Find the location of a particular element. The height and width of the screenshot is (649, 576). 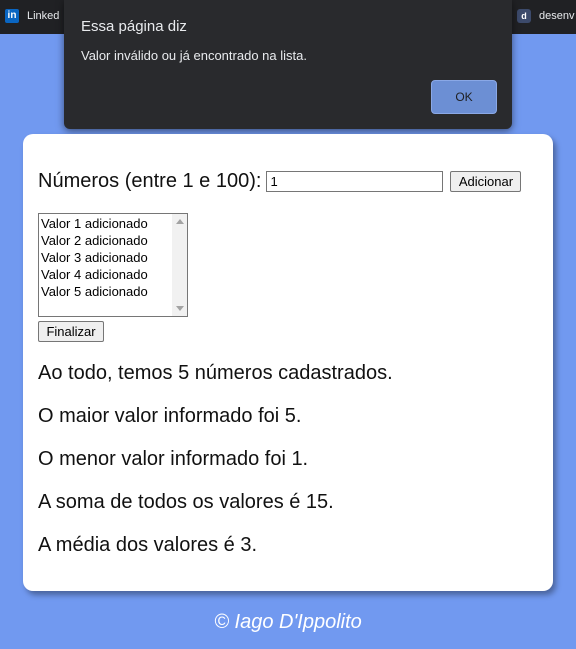

scroll-up-icon is located at coordinates (180, 221).